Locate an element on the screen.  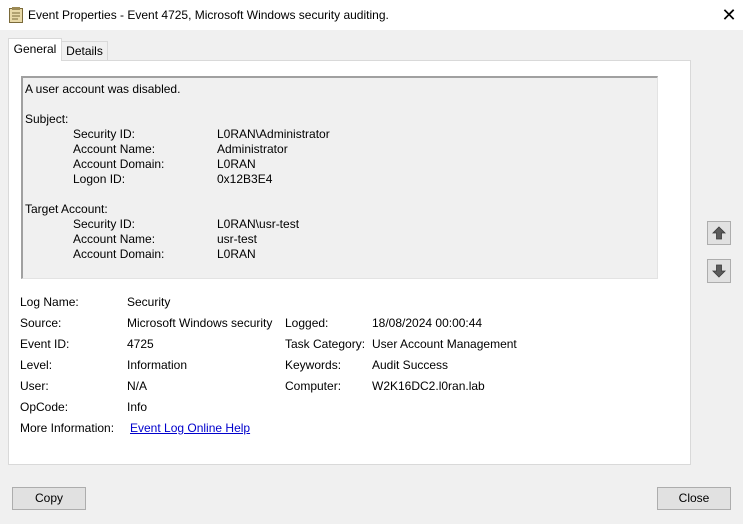
event-id-value: 4725 is located at coordinates (140, 344).